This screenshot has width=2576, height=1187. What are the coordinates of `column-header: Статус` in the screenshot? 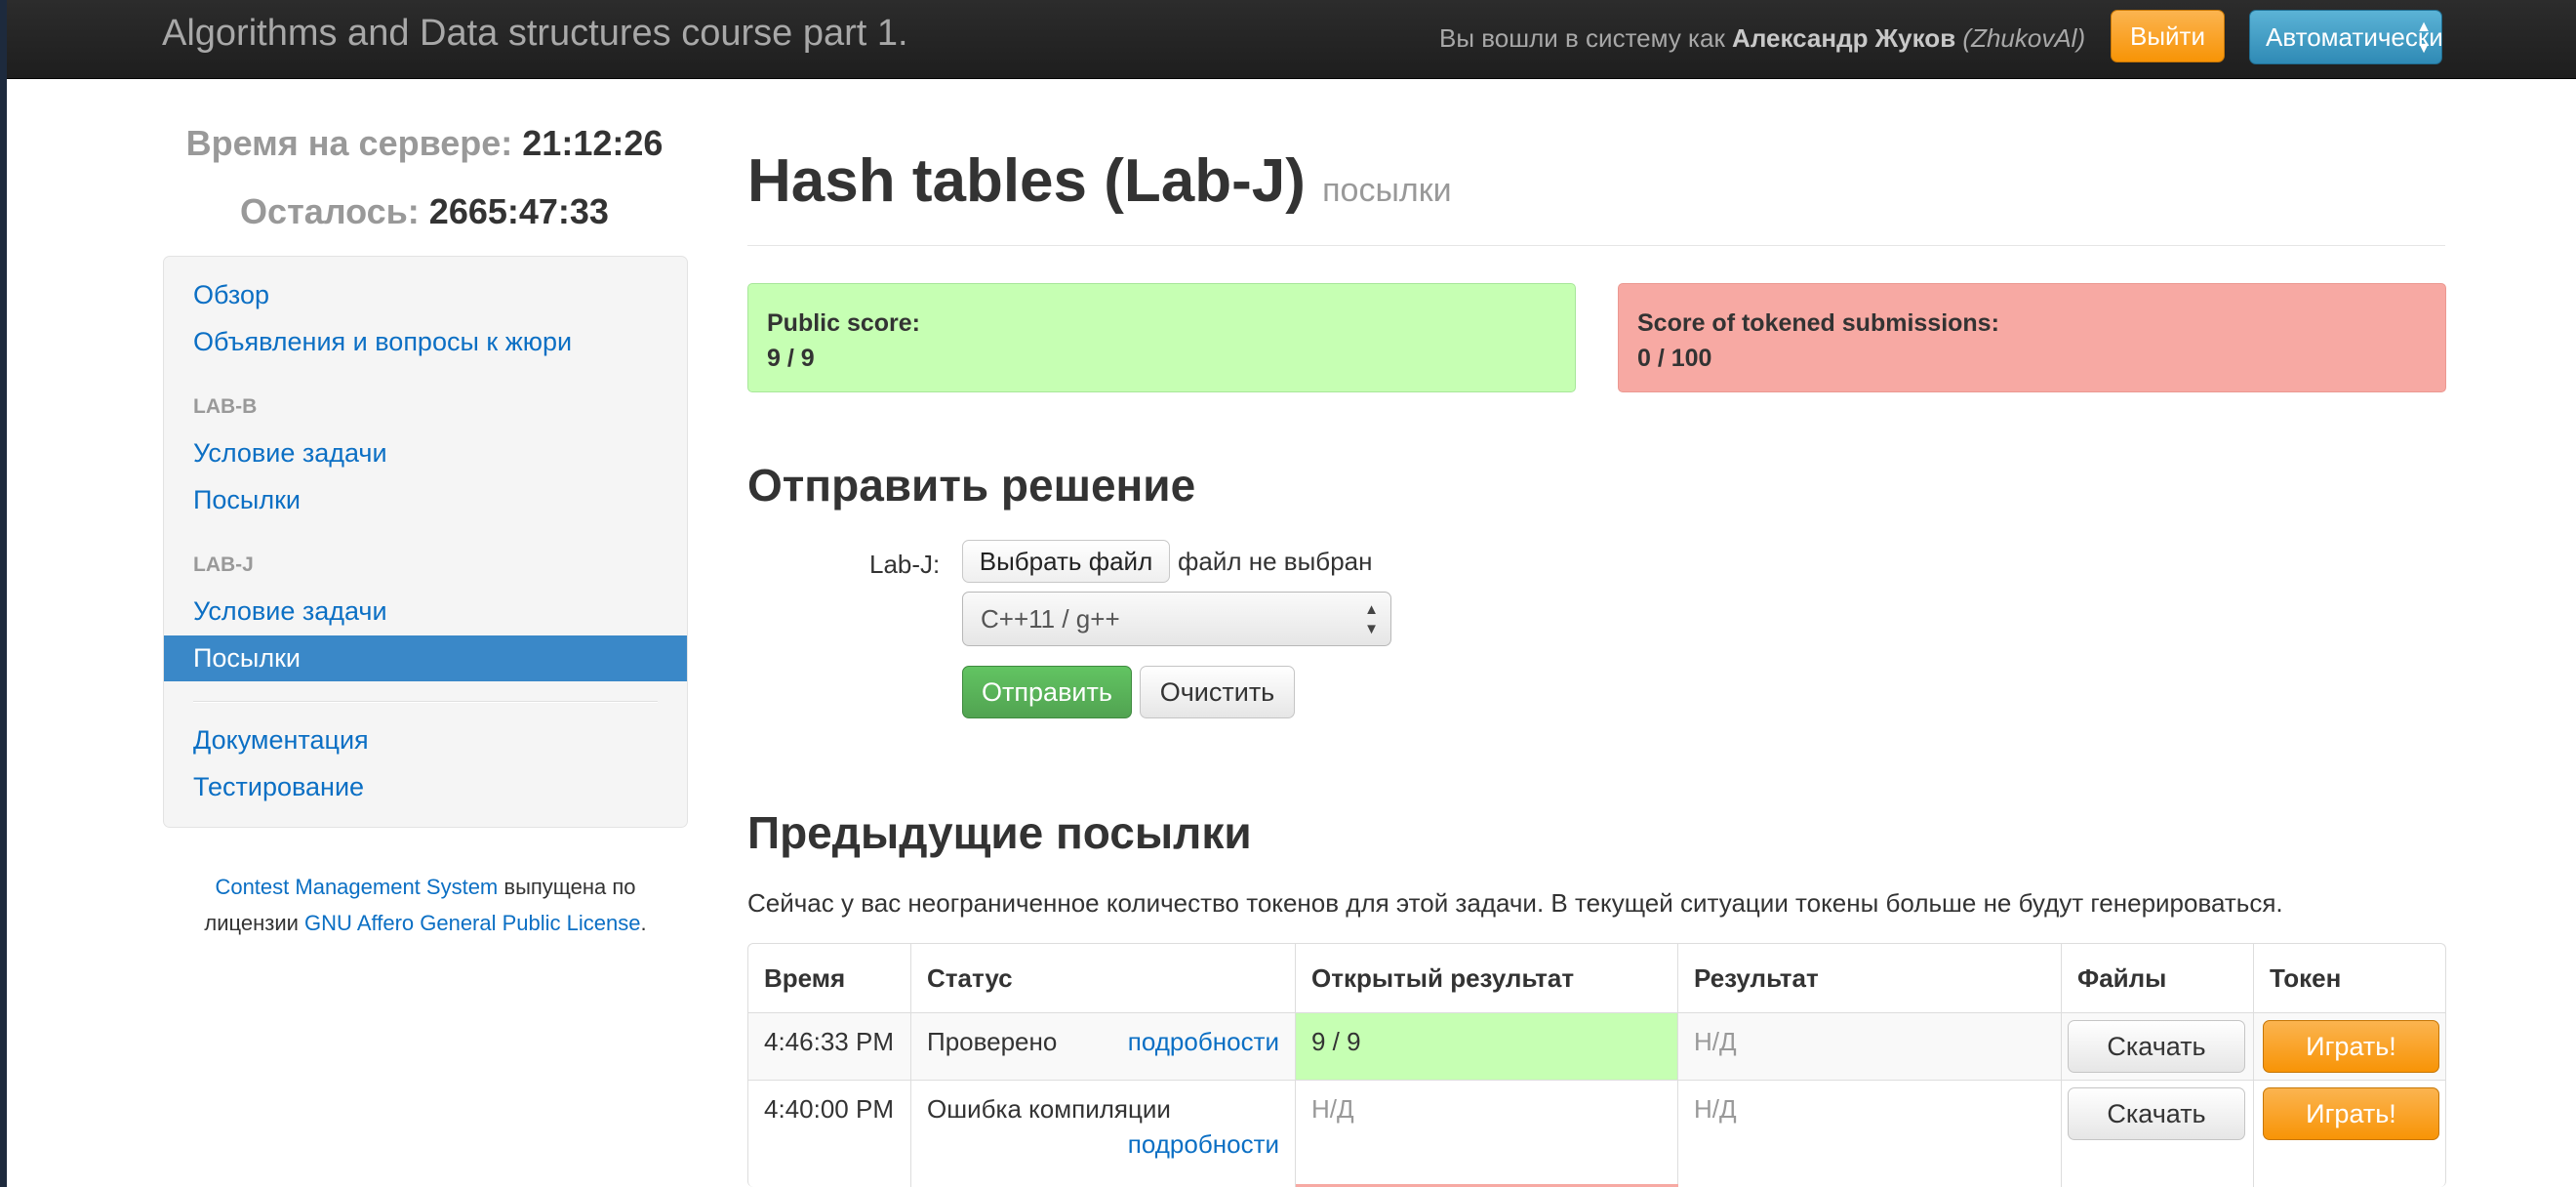 It's located at (1103, 978).